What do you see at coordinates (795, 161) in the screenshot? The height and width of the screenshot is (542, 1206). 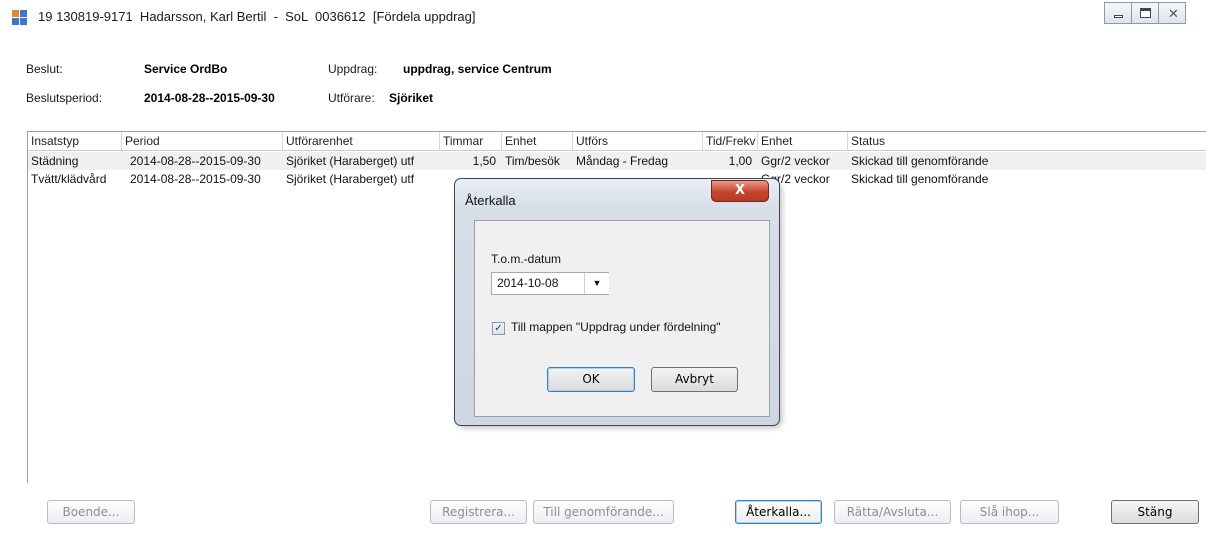 I see `cell-enhet-2: Ggr/2 veckor` at bounding box center [795, 161].